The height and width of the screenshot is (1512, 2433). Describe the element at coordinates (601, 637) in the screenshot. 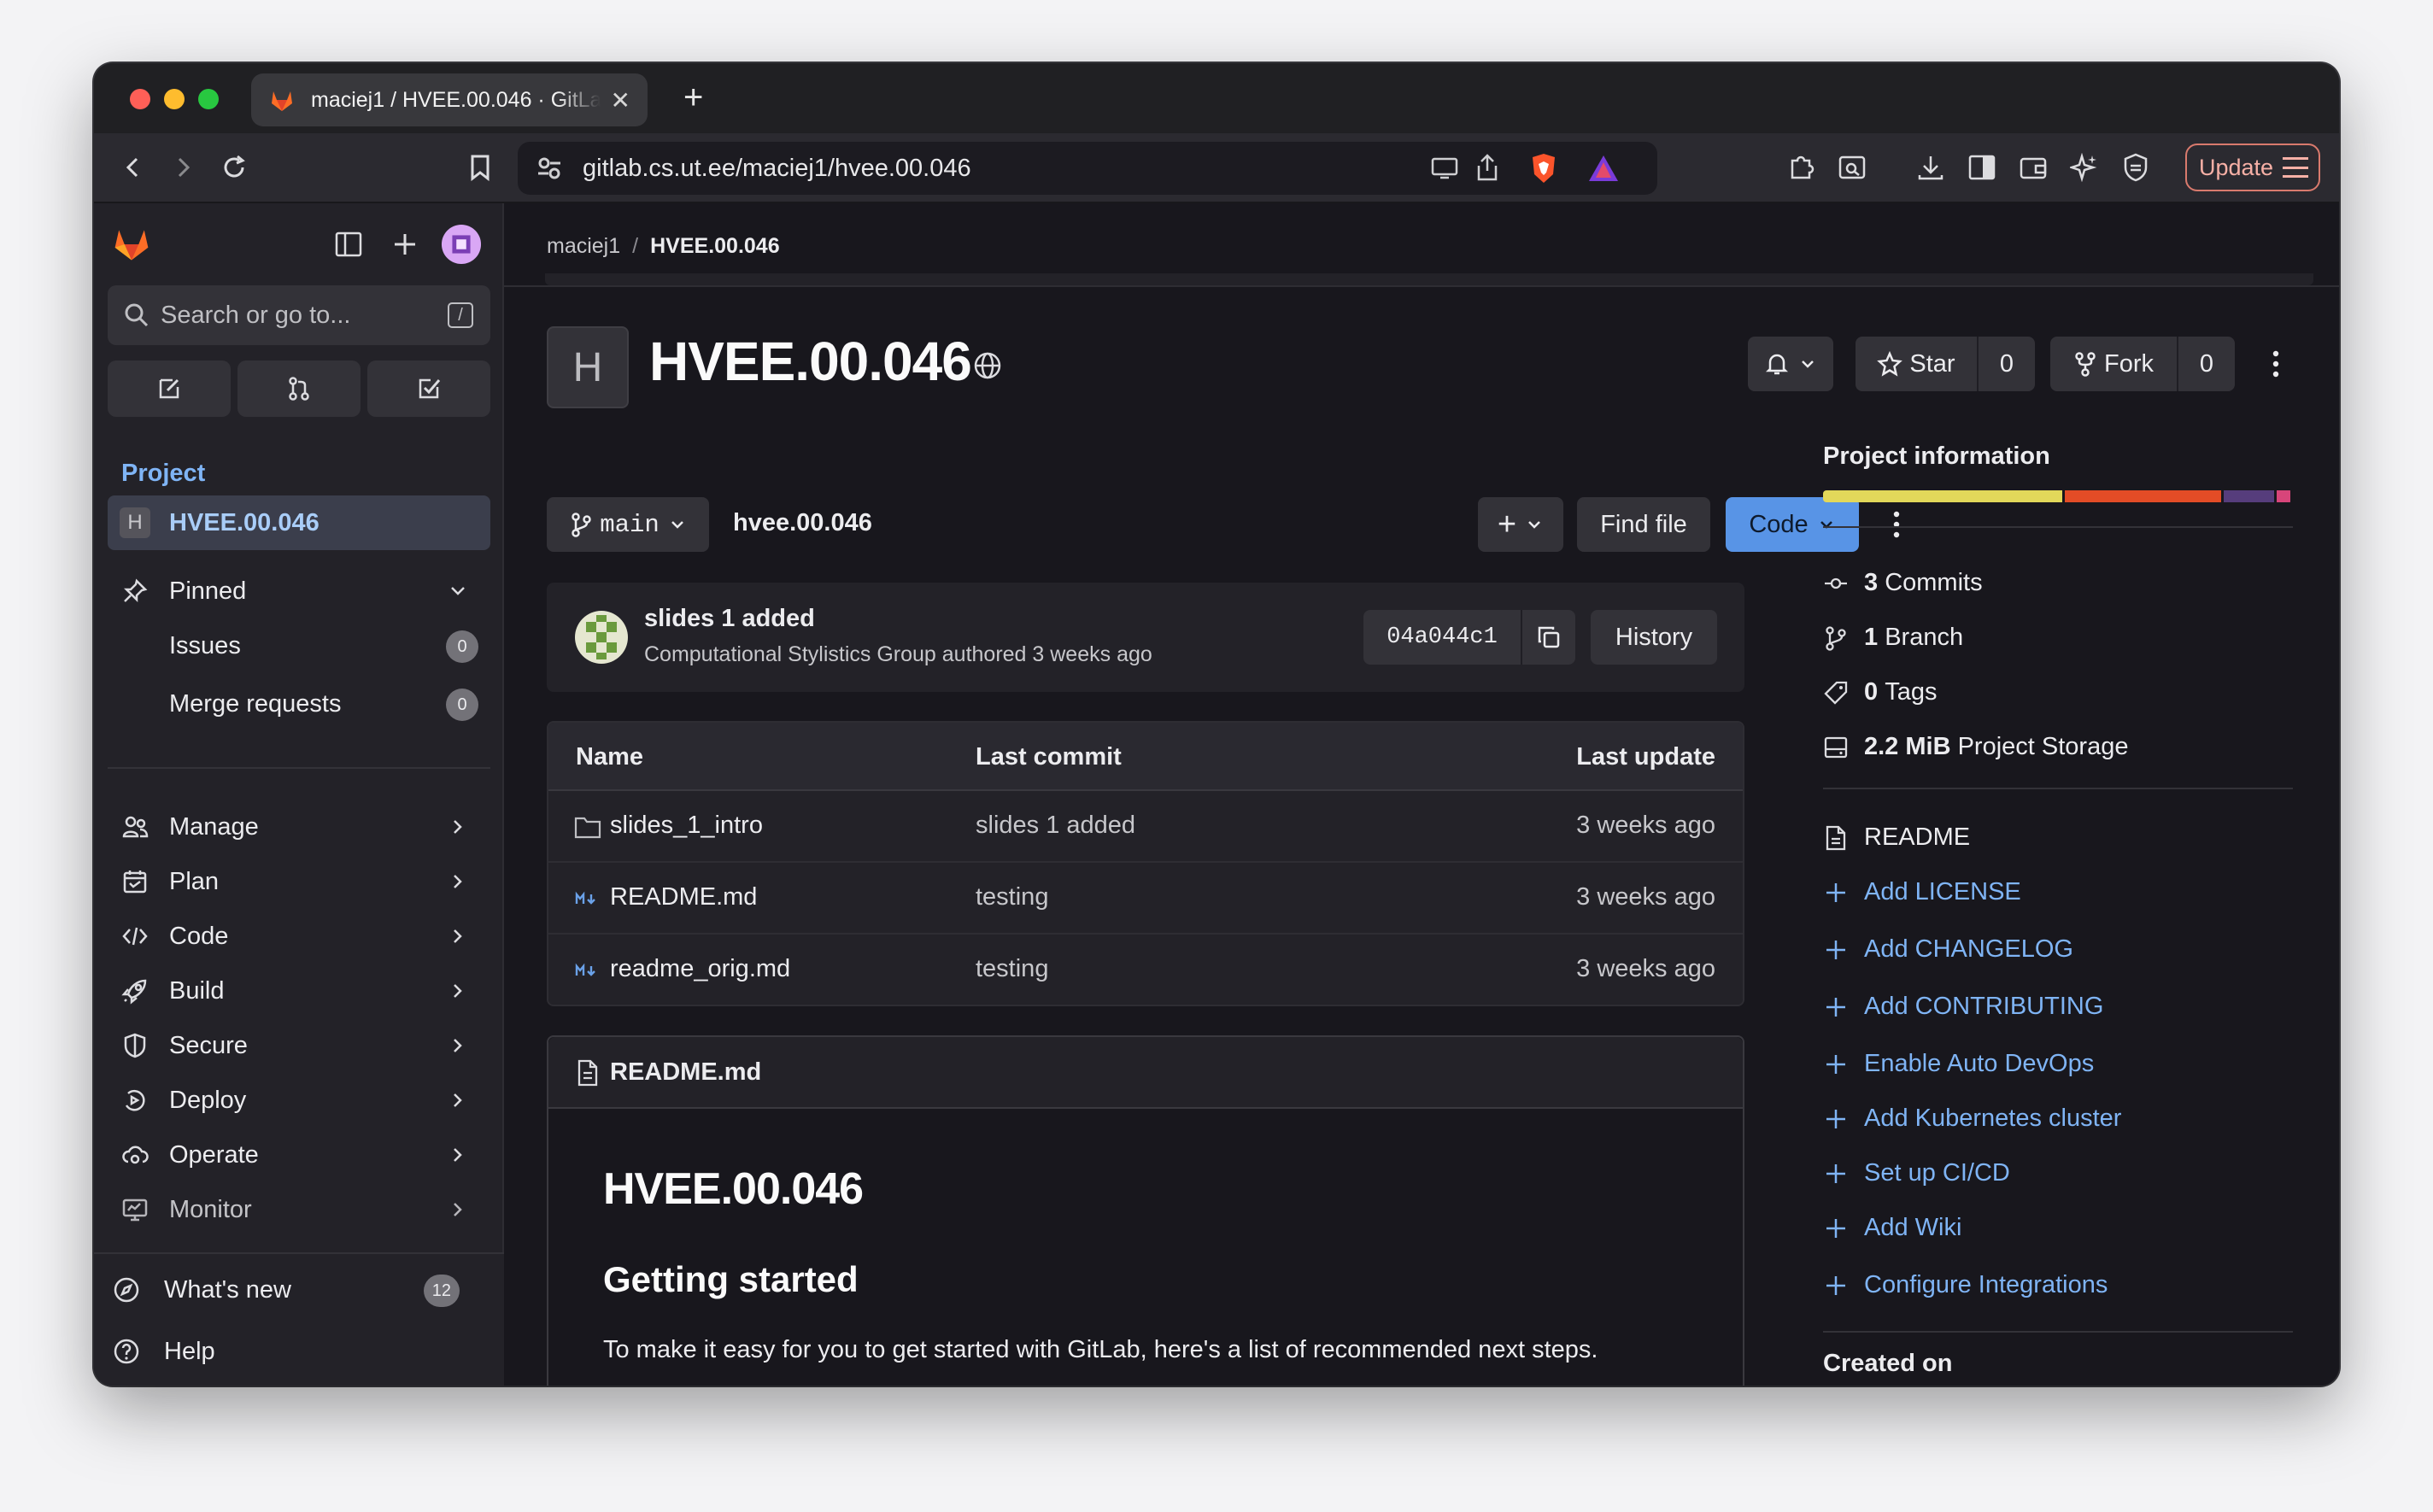

I see `commit-author-avatar` at that location.